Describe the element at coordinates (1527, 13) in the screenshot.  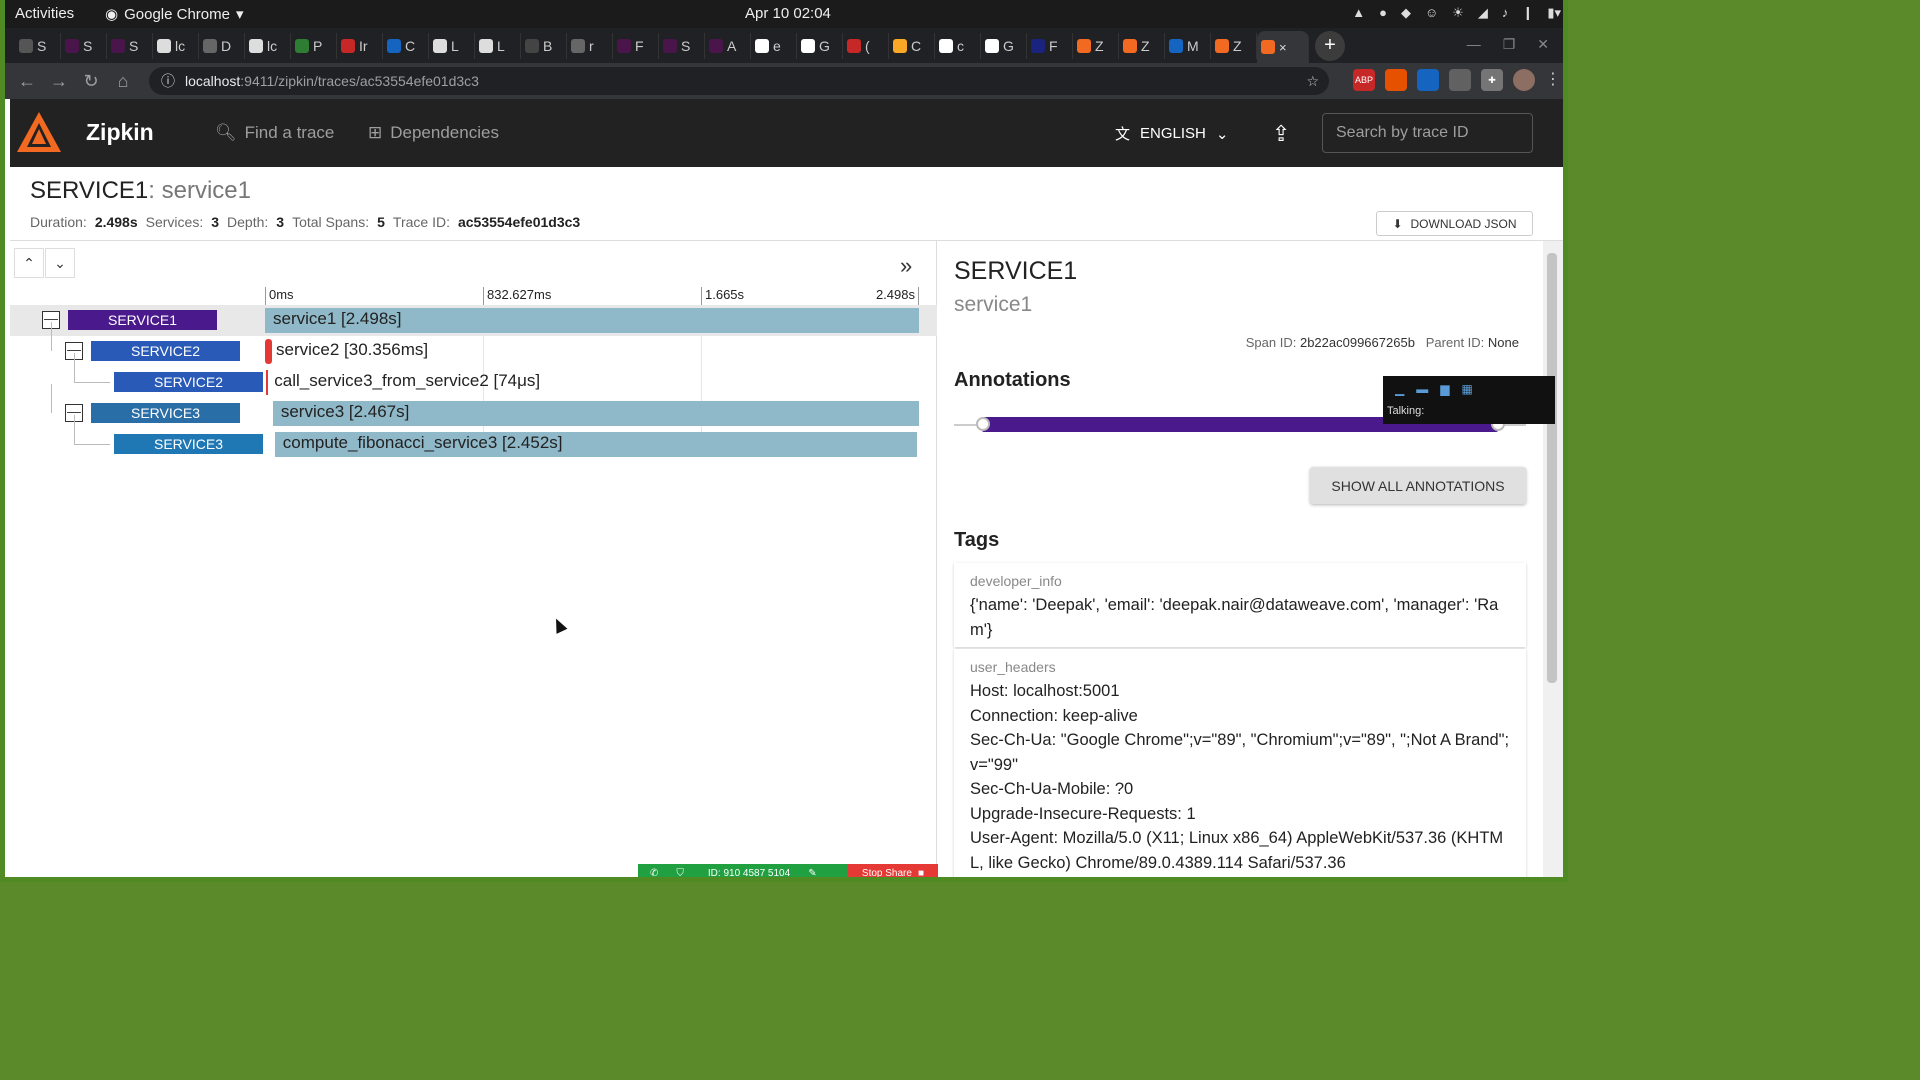
I see `mic-icon: ❙` at that location.